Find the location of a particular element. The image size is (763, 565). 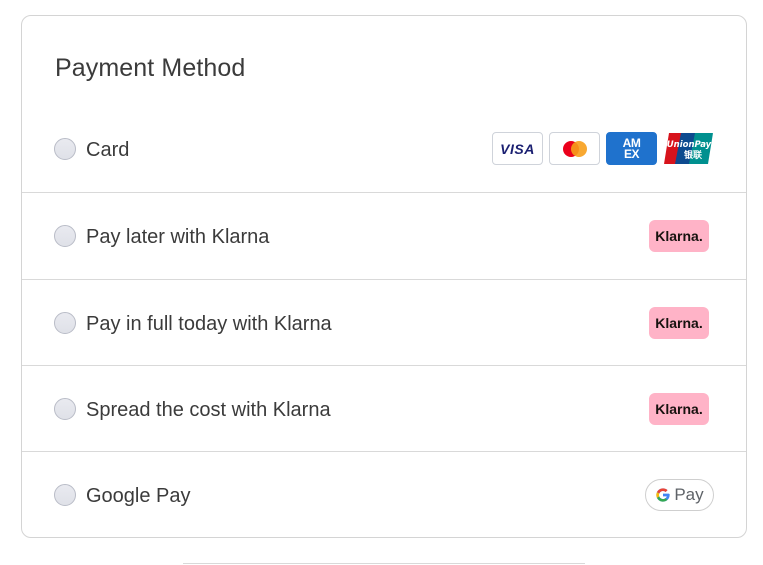

klarna-pay-later-radio is located at coordinates (65, 236).